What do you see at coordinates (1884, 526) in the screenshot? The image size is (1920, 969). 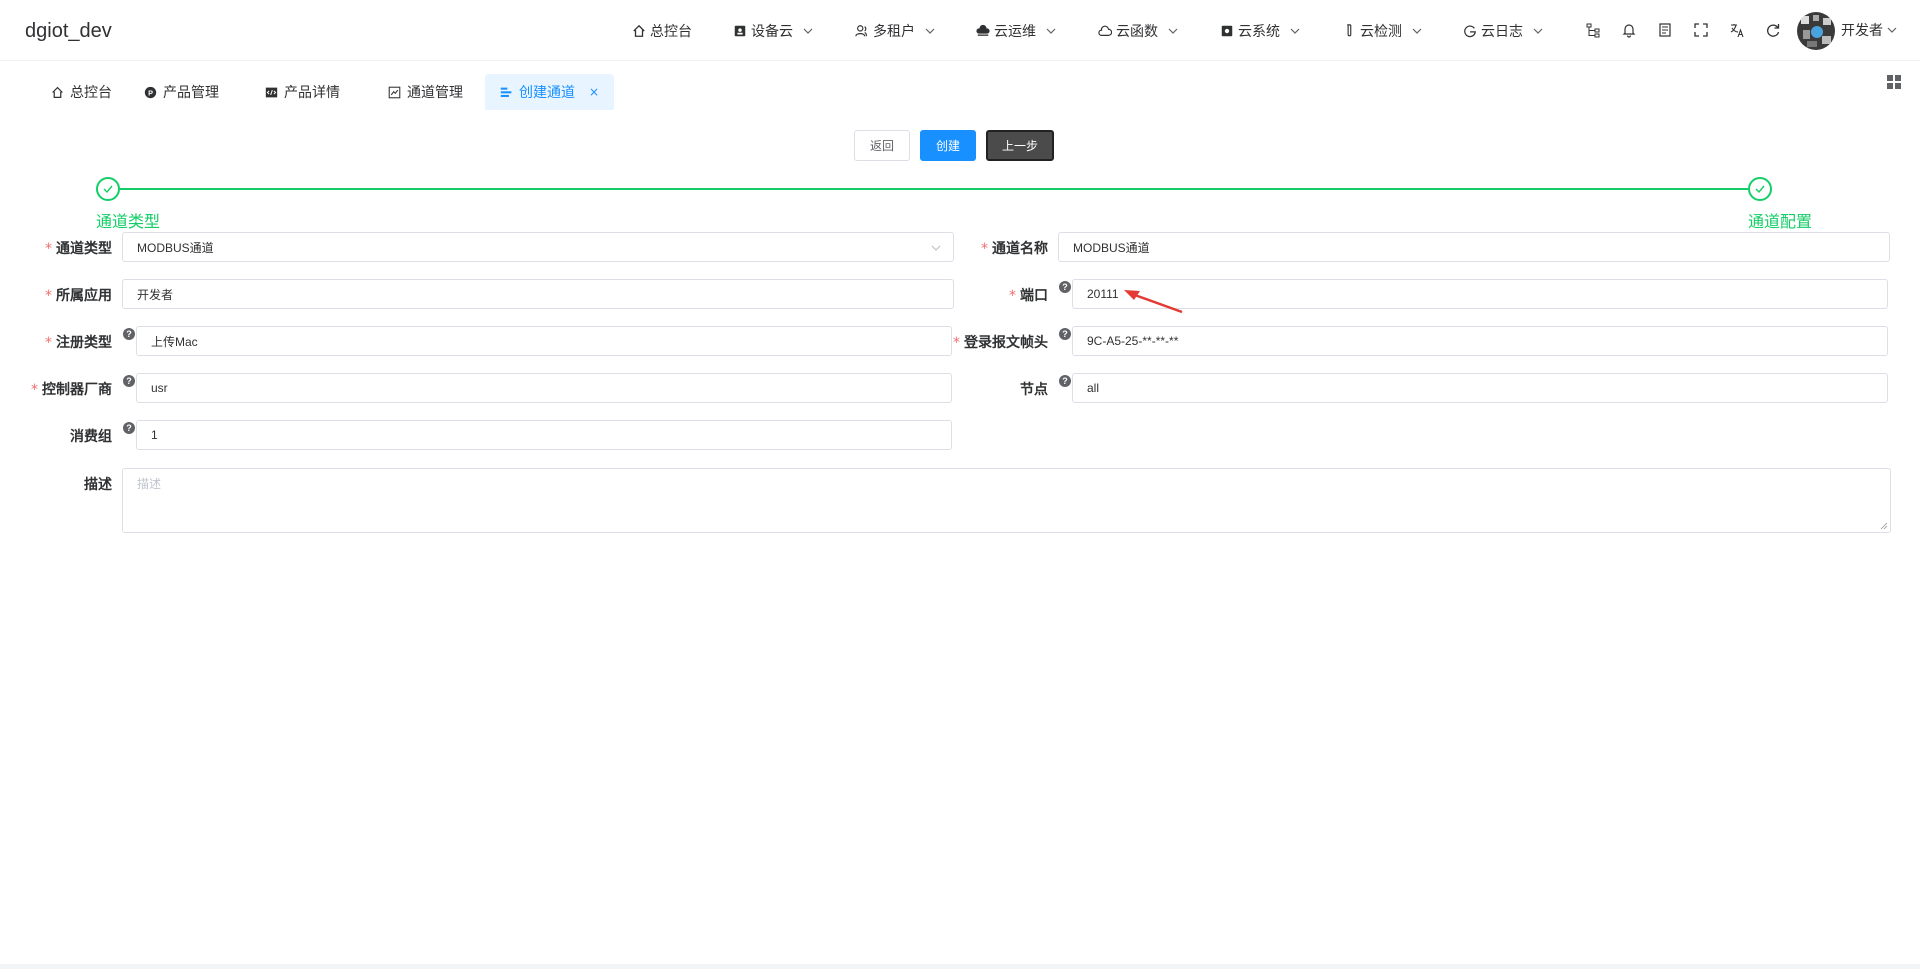 I see `resize-handle-icon` at bounding box center [1884, 526].